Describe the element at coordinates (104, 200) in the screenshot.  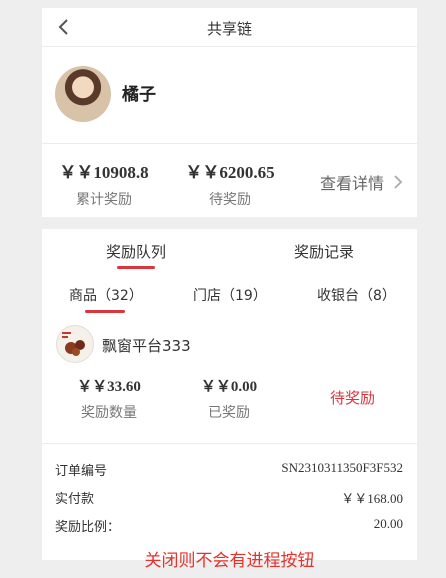
I see `total-reward-label: 累计奖励` at that location.